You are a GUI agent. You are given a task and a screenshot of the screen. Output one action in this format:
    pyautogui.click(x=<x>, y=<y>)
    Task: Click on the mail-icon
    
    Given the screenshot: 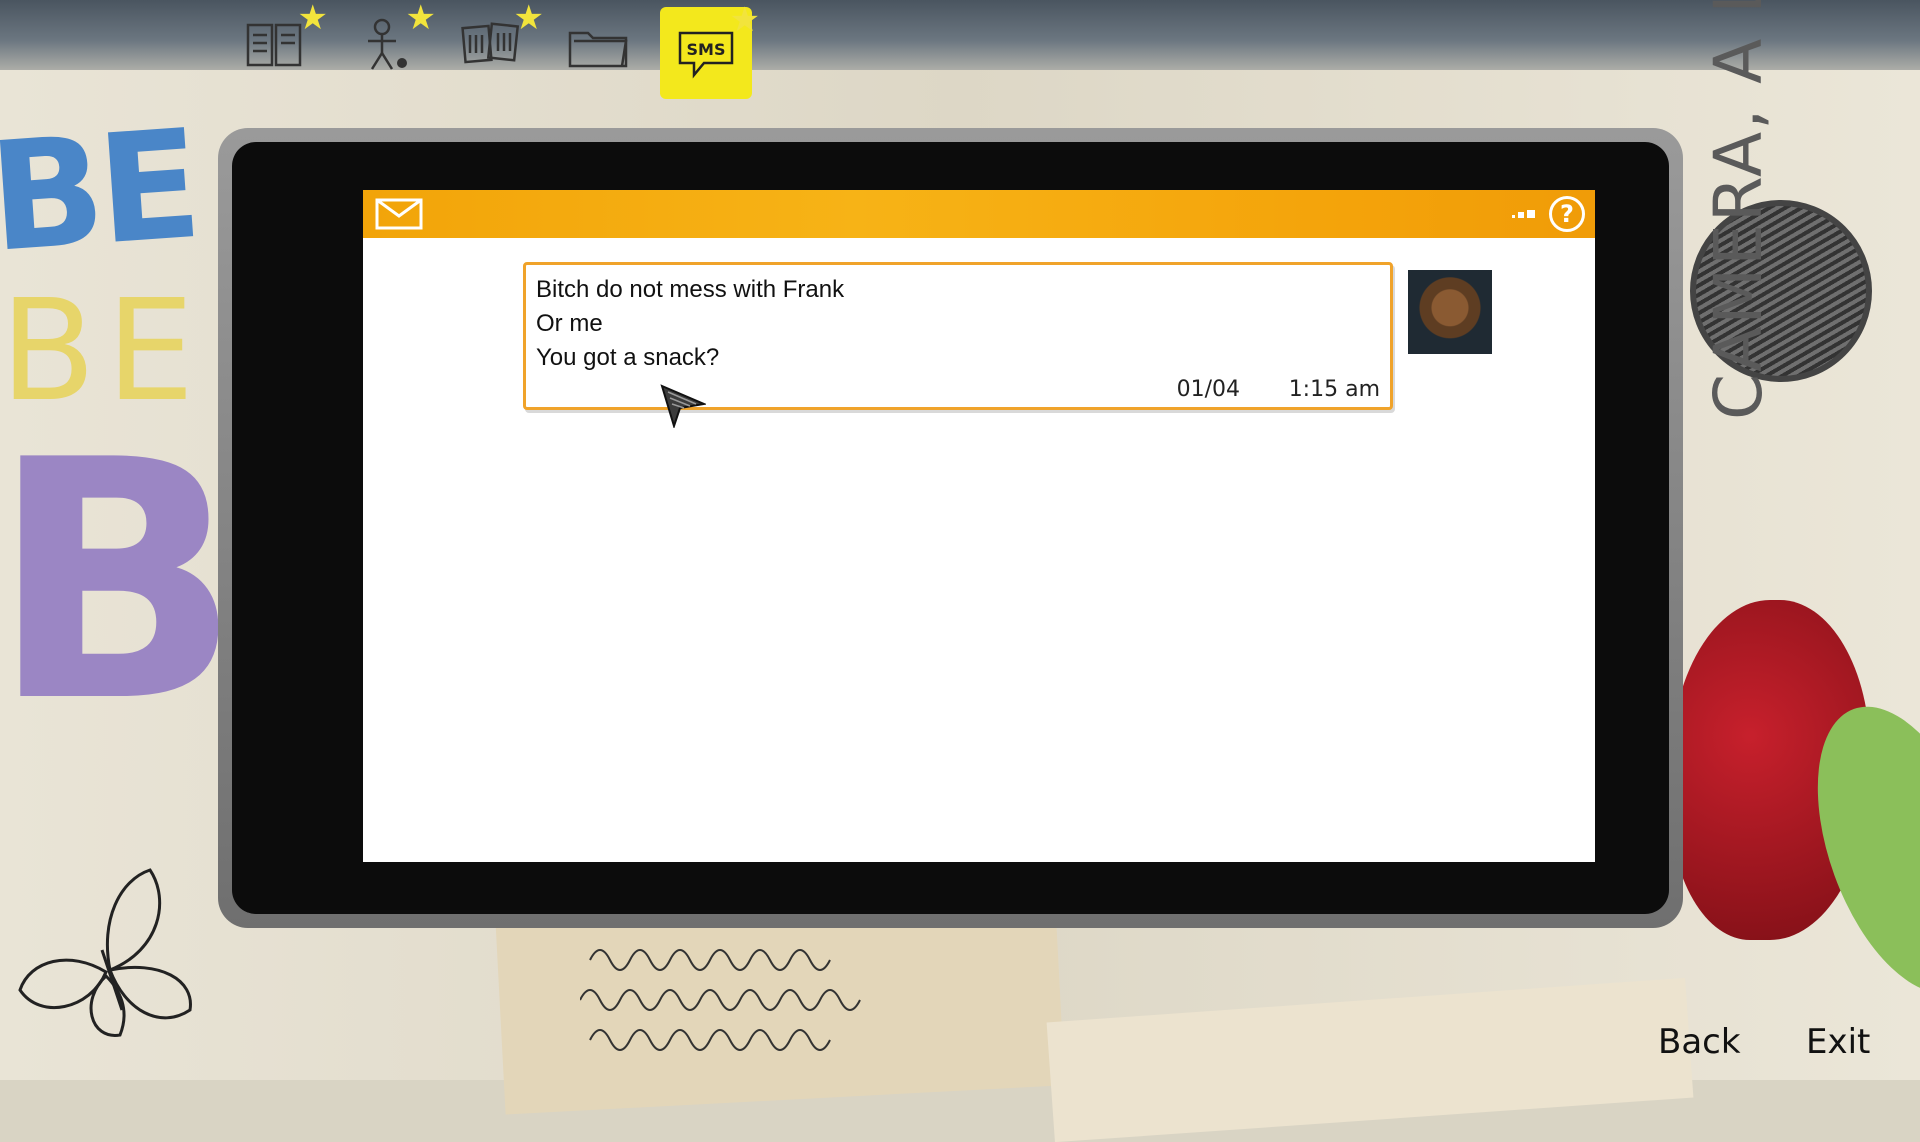 What is the action you would take?
    pyautogui.click(x=399, y=214)
    